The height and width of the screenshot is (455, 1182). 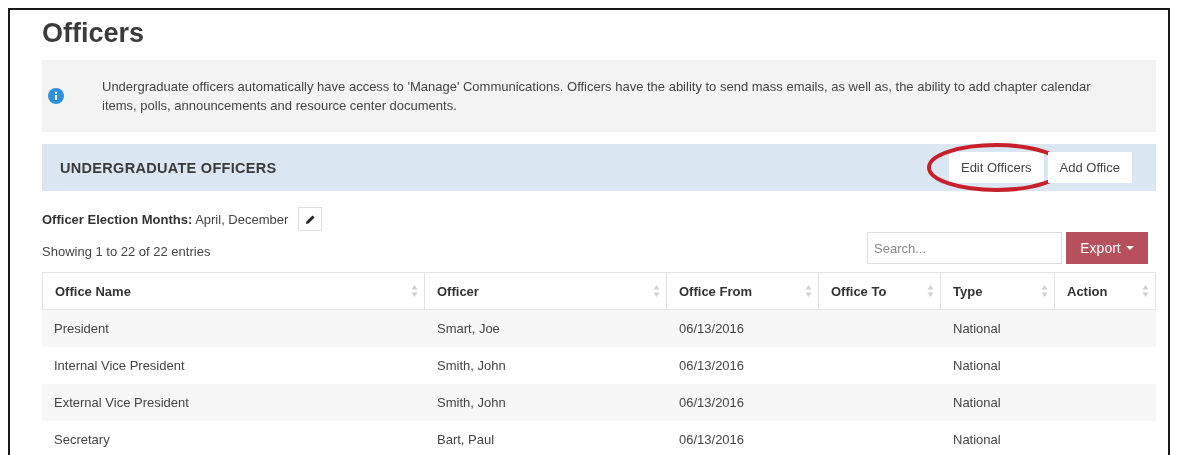 I want to click on pencil-icon, so click(x=310, y=219).